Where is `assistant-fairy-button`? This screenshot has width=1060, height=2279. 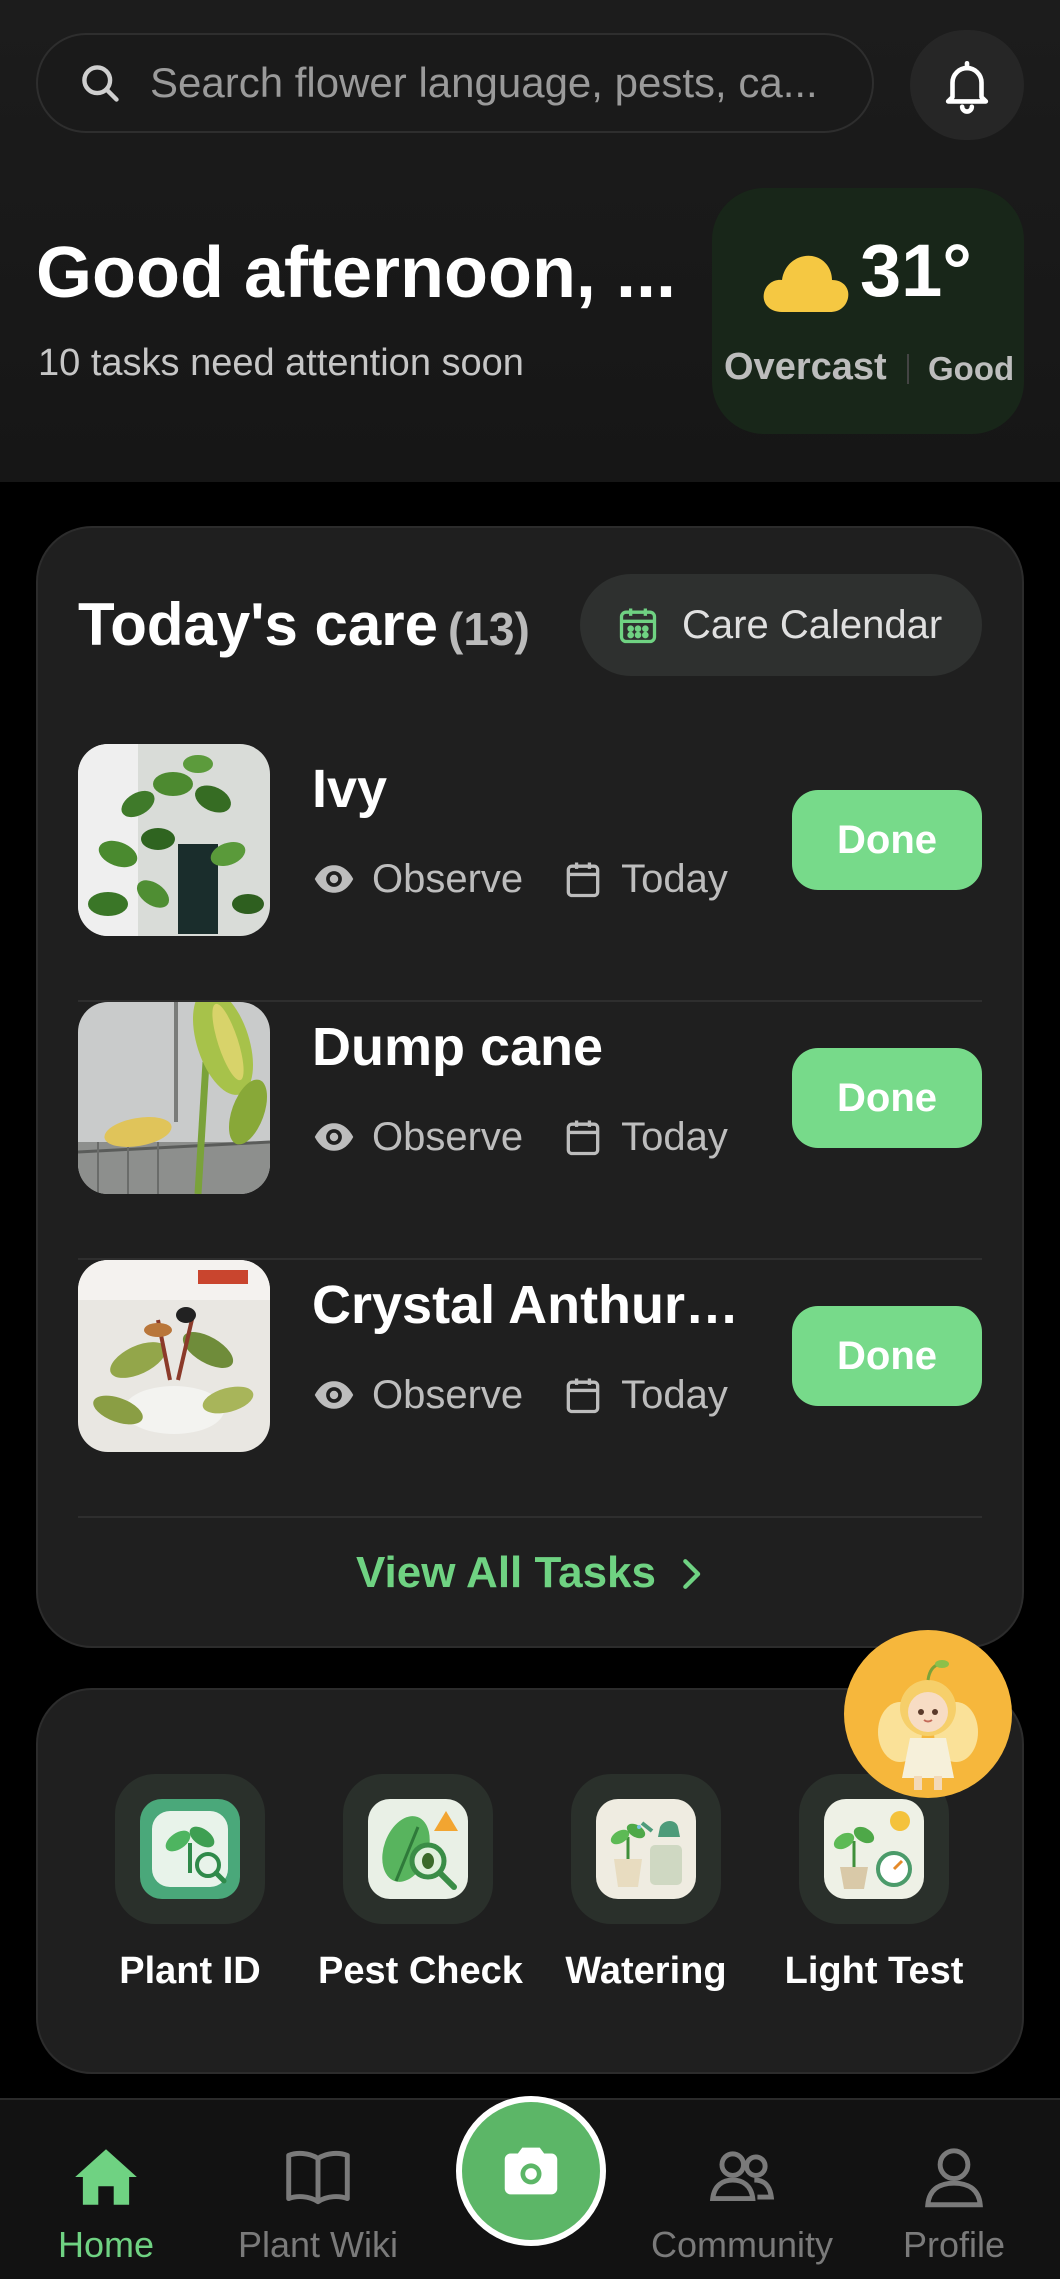
assistant-fairy-button is located at coordinates (928, 1714).